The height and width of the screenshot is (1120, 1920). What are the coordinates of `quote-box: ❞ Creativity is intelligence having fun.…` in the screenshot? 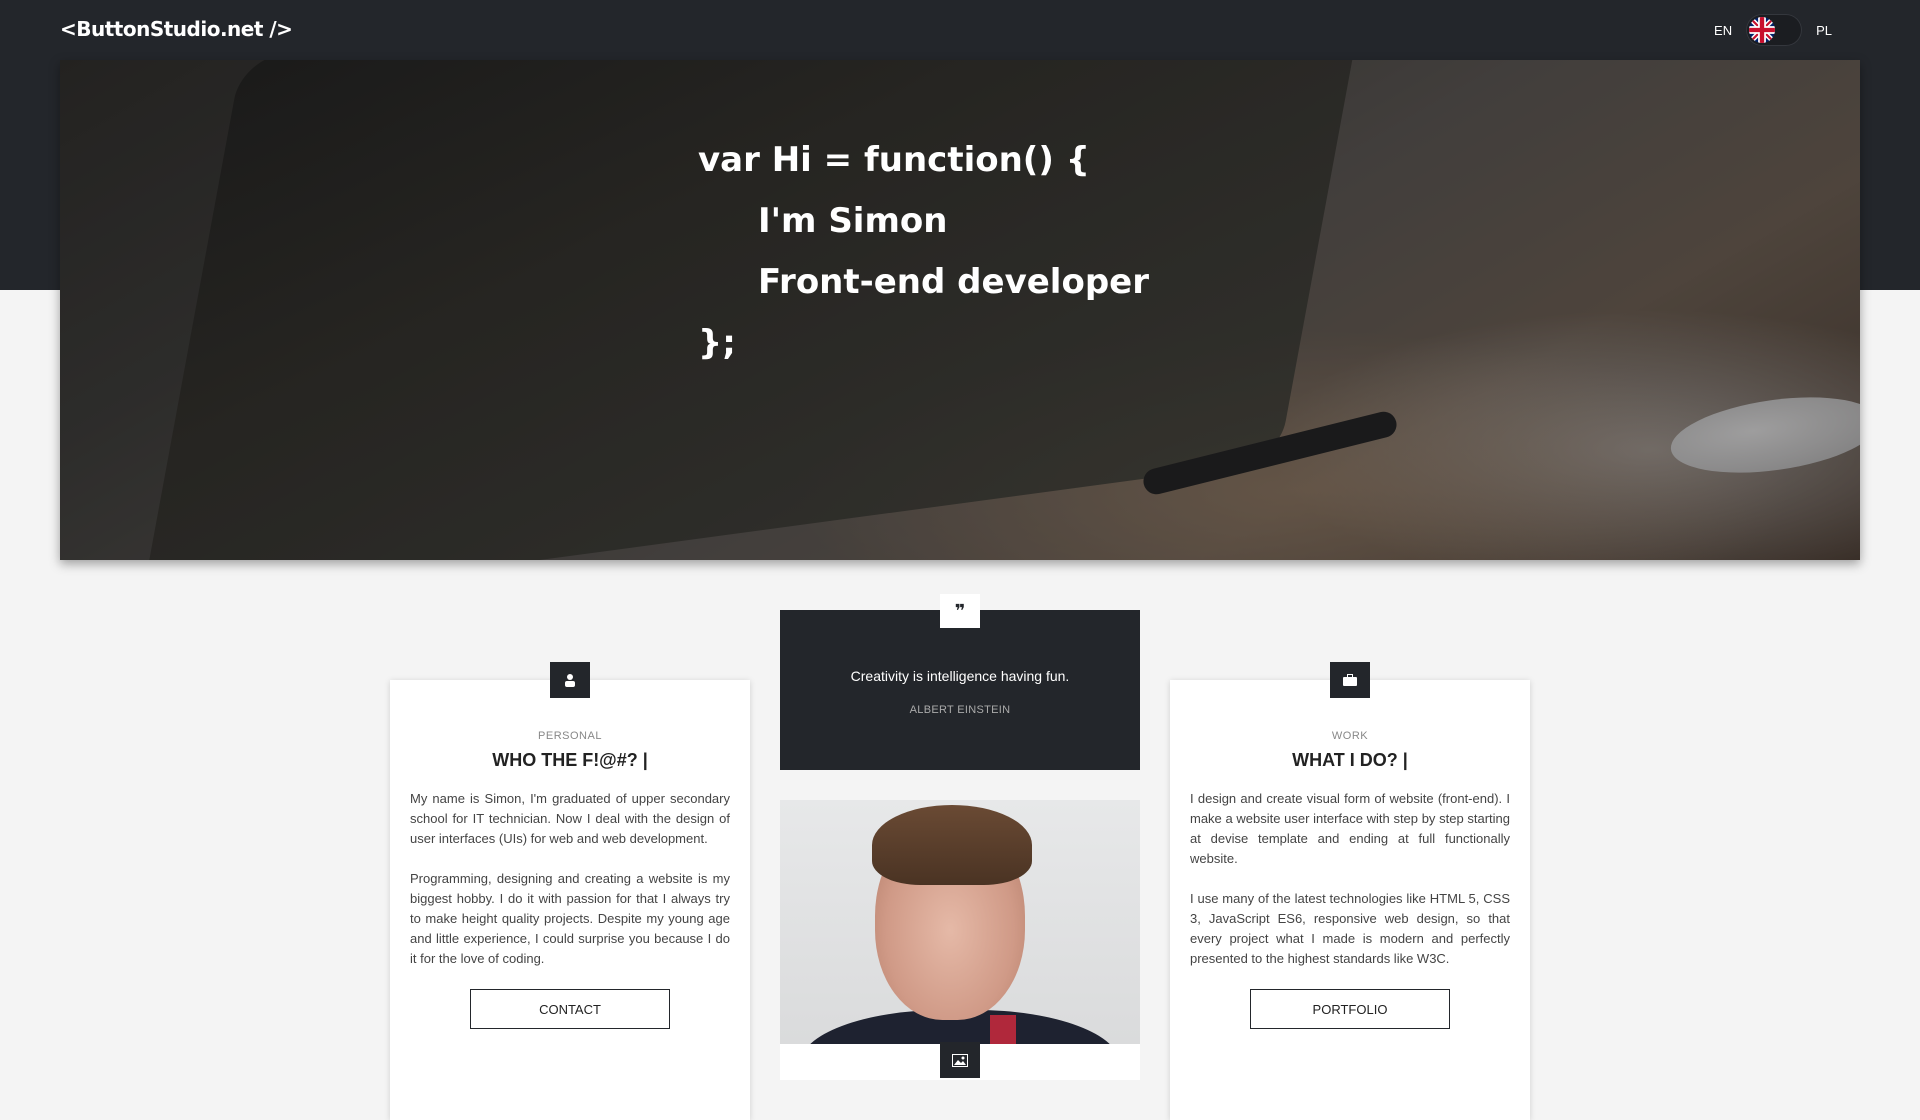 It's located at (960, 682).